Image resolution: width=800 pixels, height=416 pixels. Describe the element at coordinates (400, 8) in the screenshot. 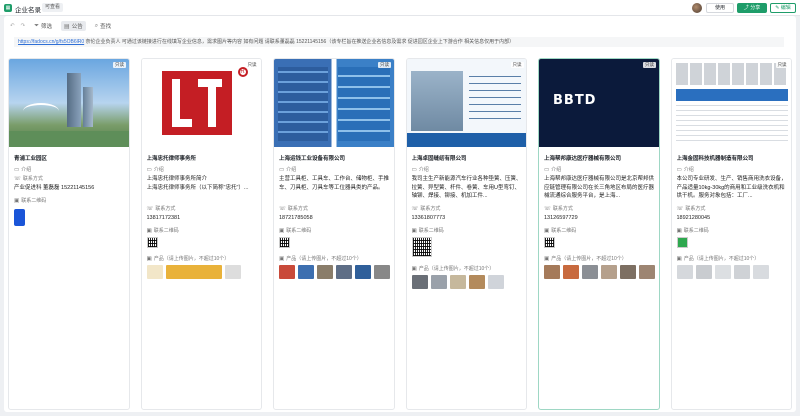

I see `top-bar: ▦ 企业名录 可查看 使用 ⤴ 分享 ✎ 编辑` at that location.